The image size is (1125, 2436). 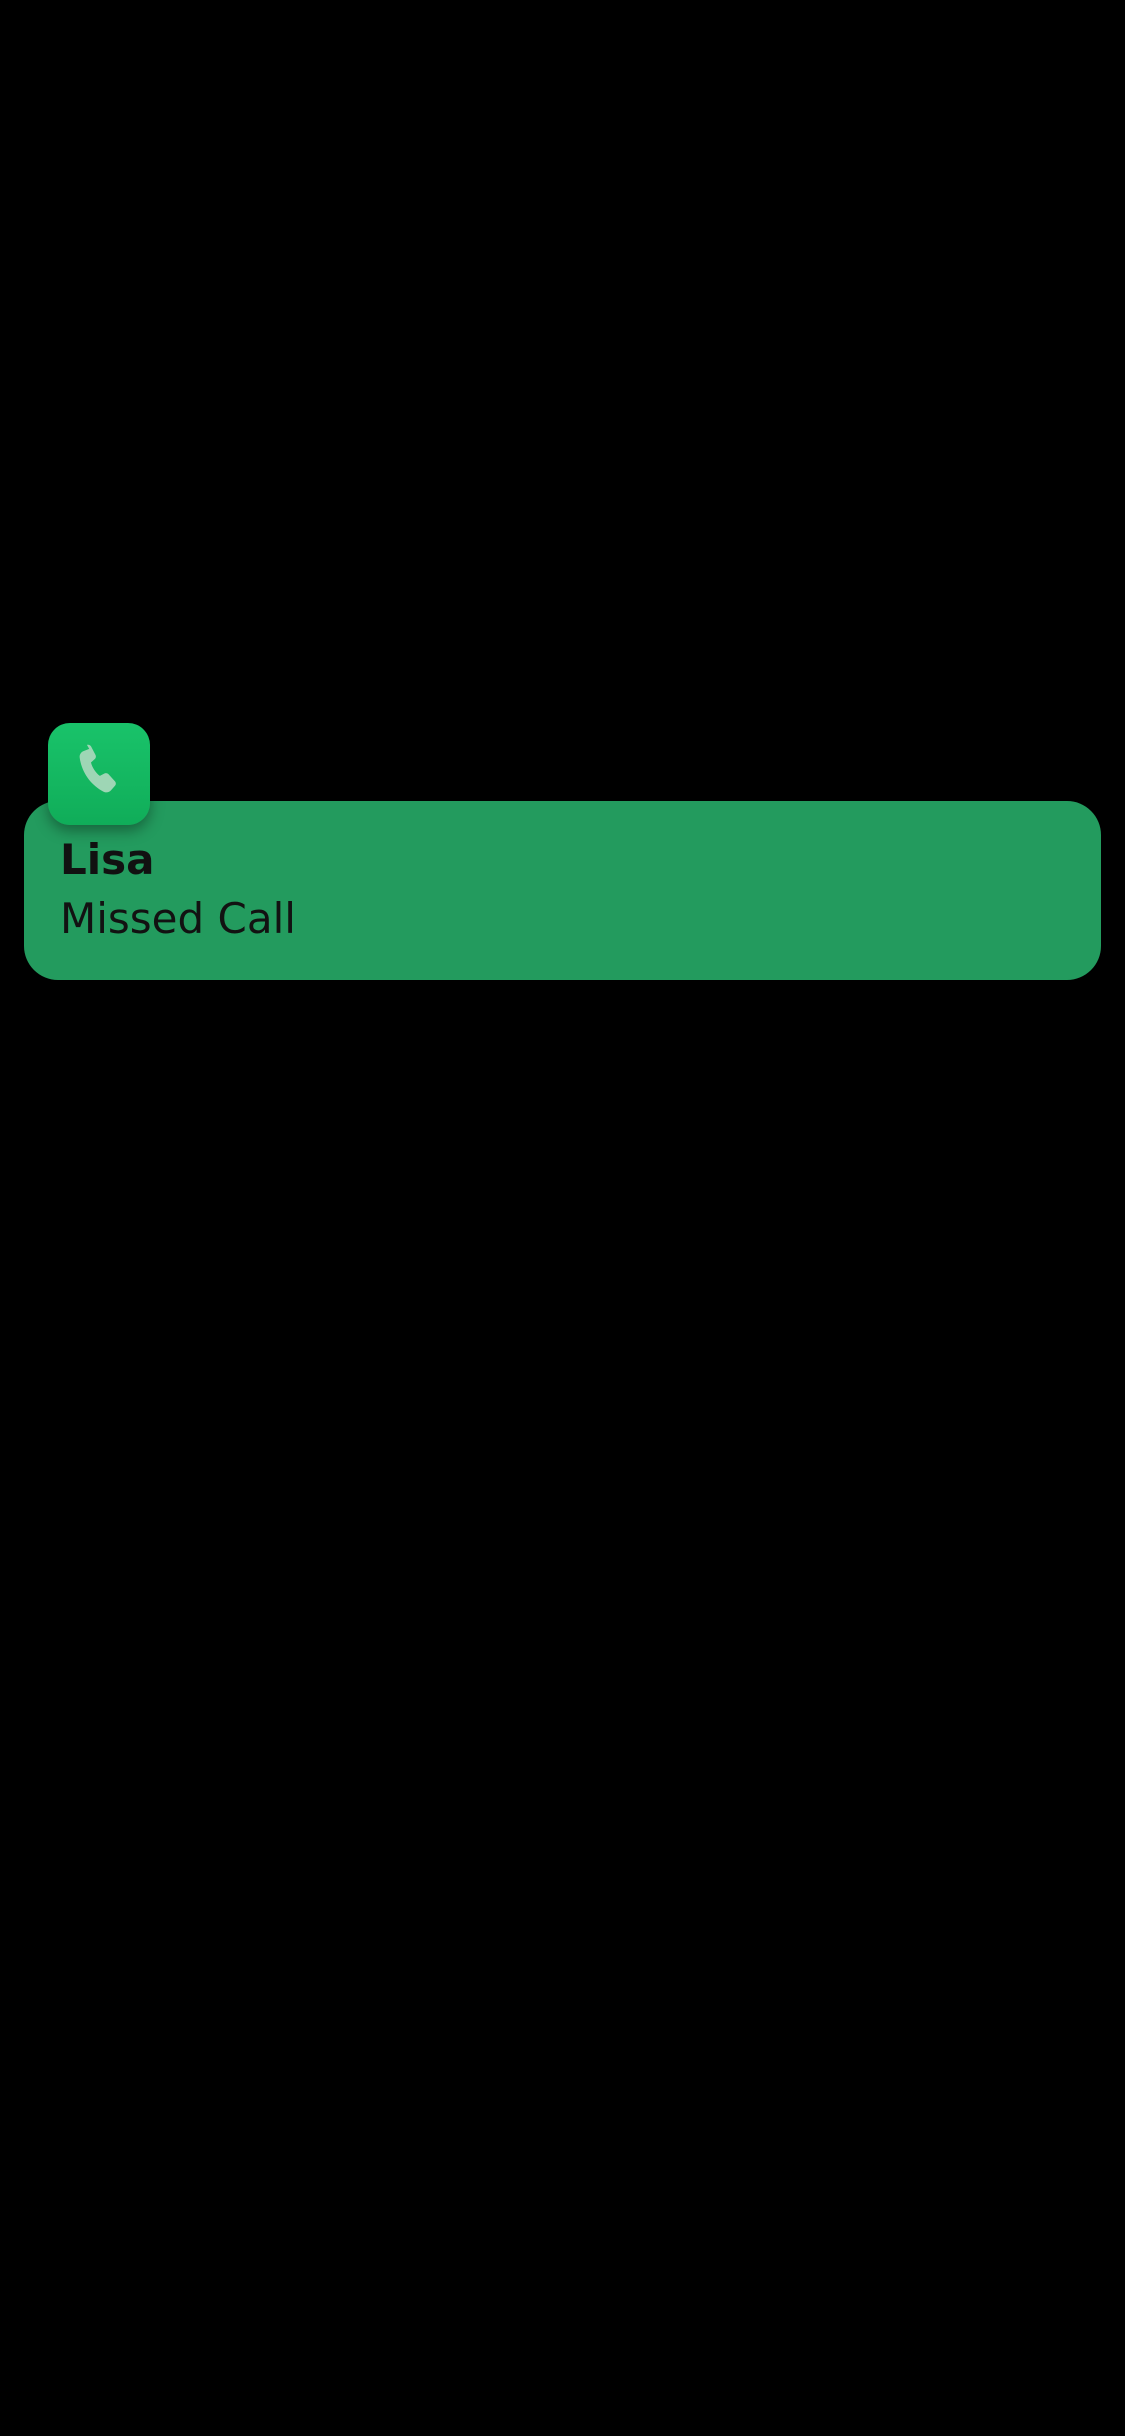 I want to click on phone-app-icon, so click(x=99, y=774).